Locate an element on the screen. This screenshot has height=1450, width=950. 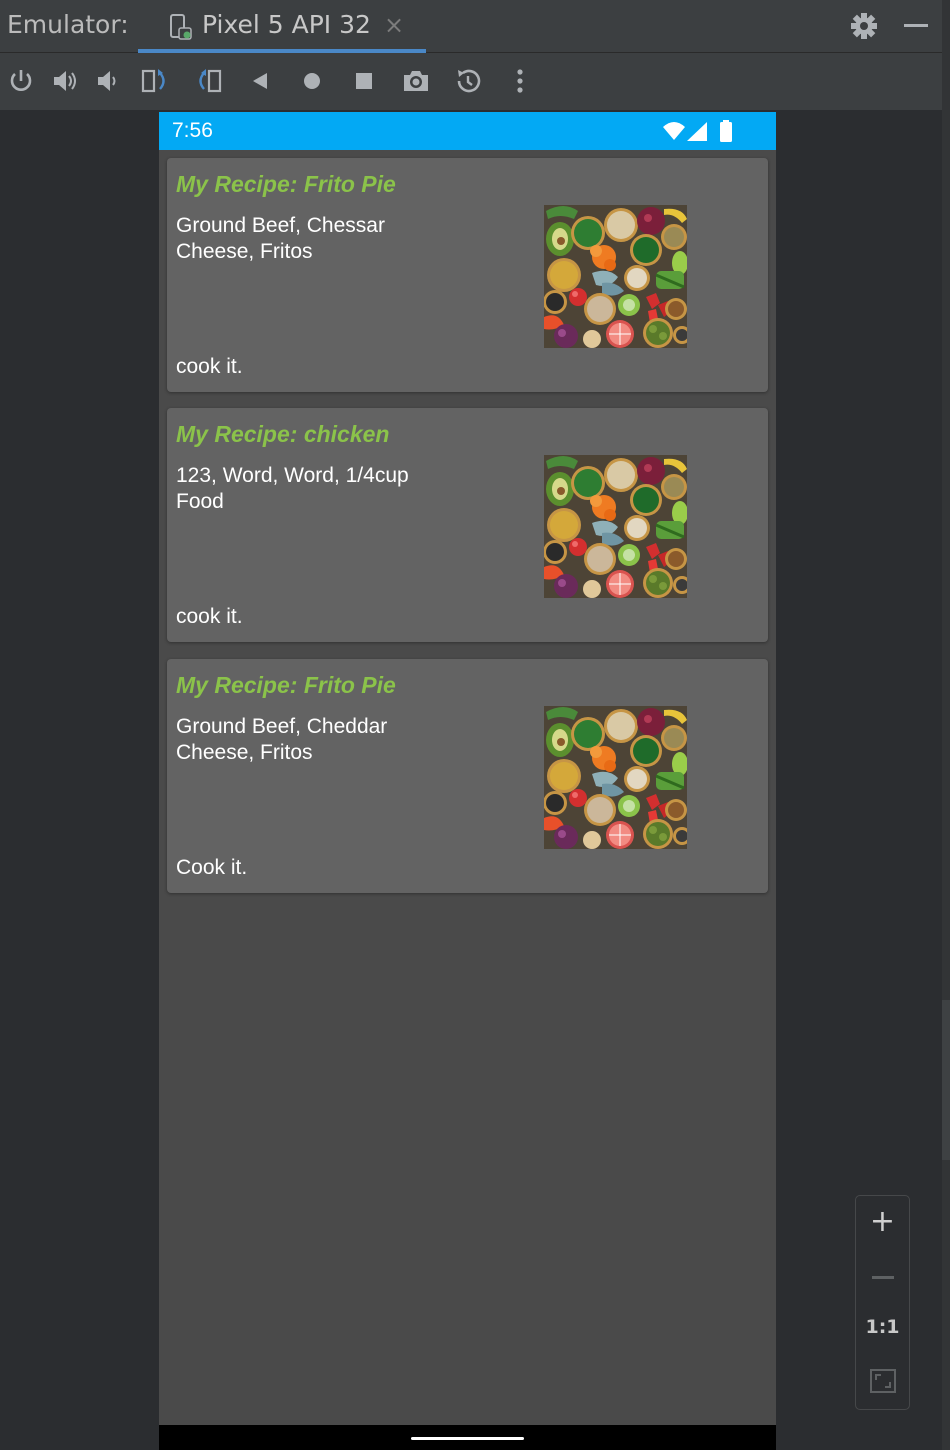
battery-icon is located at coordinates (726, 133).